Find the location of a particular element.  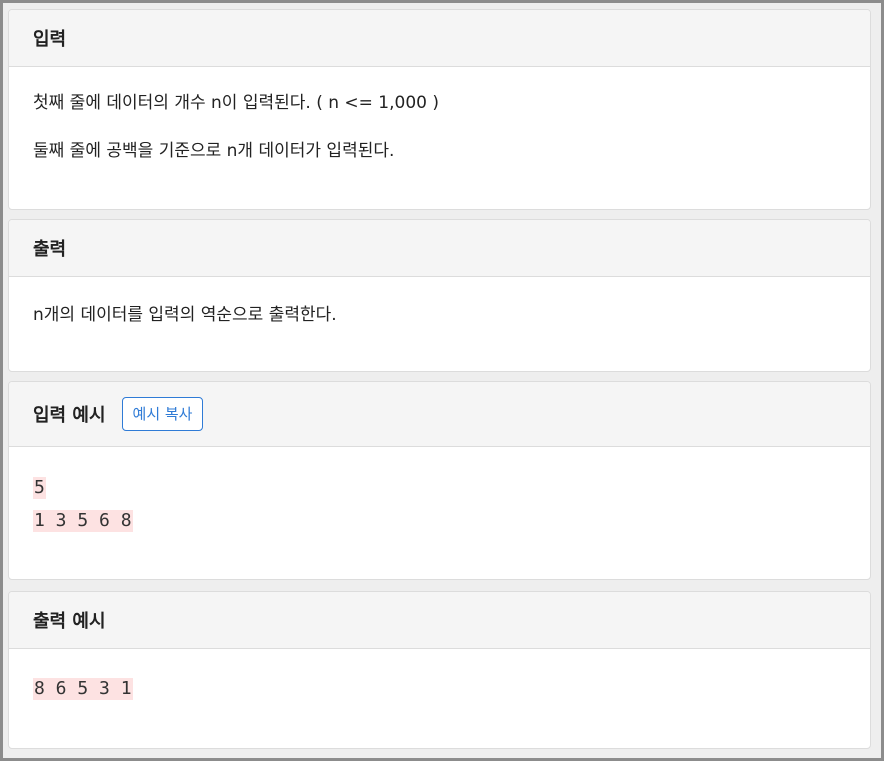

sample-input-title: 입력 예시 is located at coordinates (69, 415).